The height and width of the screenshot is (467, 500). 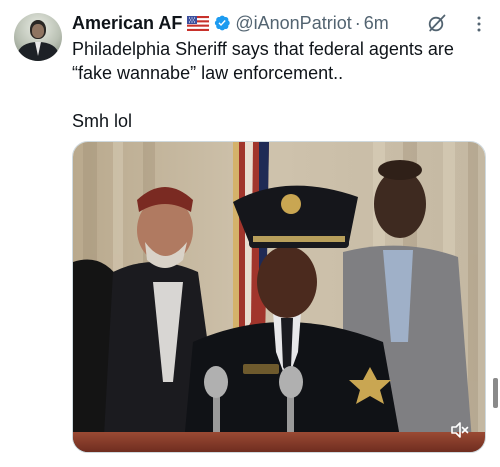 I want to click on author-avatar, so click(x=38, y=37).